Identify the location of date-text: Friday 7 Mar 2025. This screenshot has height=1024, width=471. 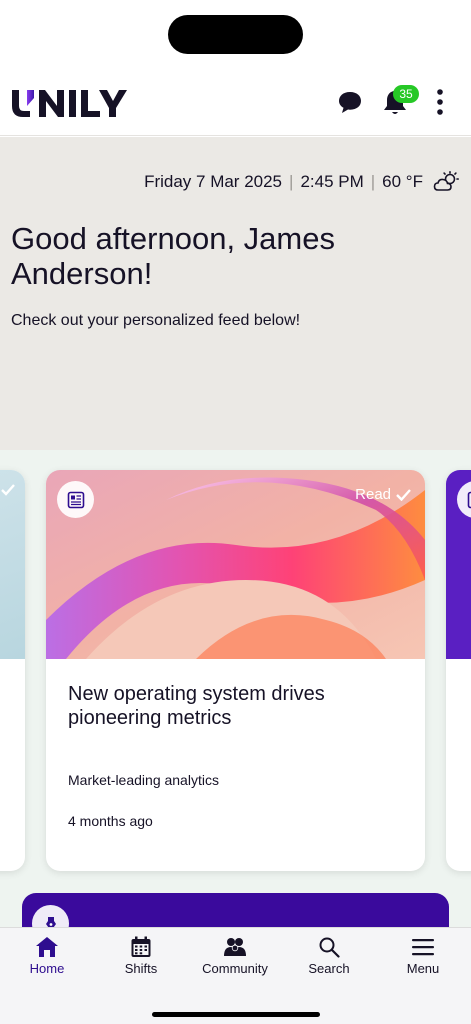
(213, 181).